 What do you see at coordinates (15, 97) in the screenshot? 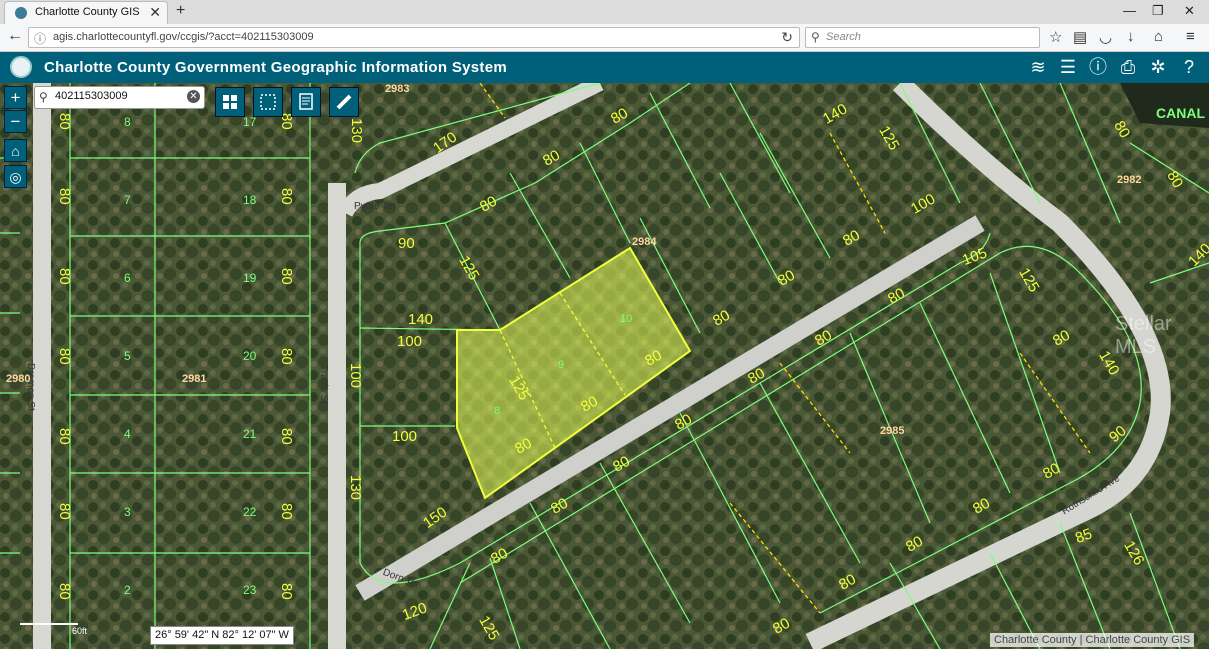
I see `zoom-in-button: +` at bounding box center [15, 97].